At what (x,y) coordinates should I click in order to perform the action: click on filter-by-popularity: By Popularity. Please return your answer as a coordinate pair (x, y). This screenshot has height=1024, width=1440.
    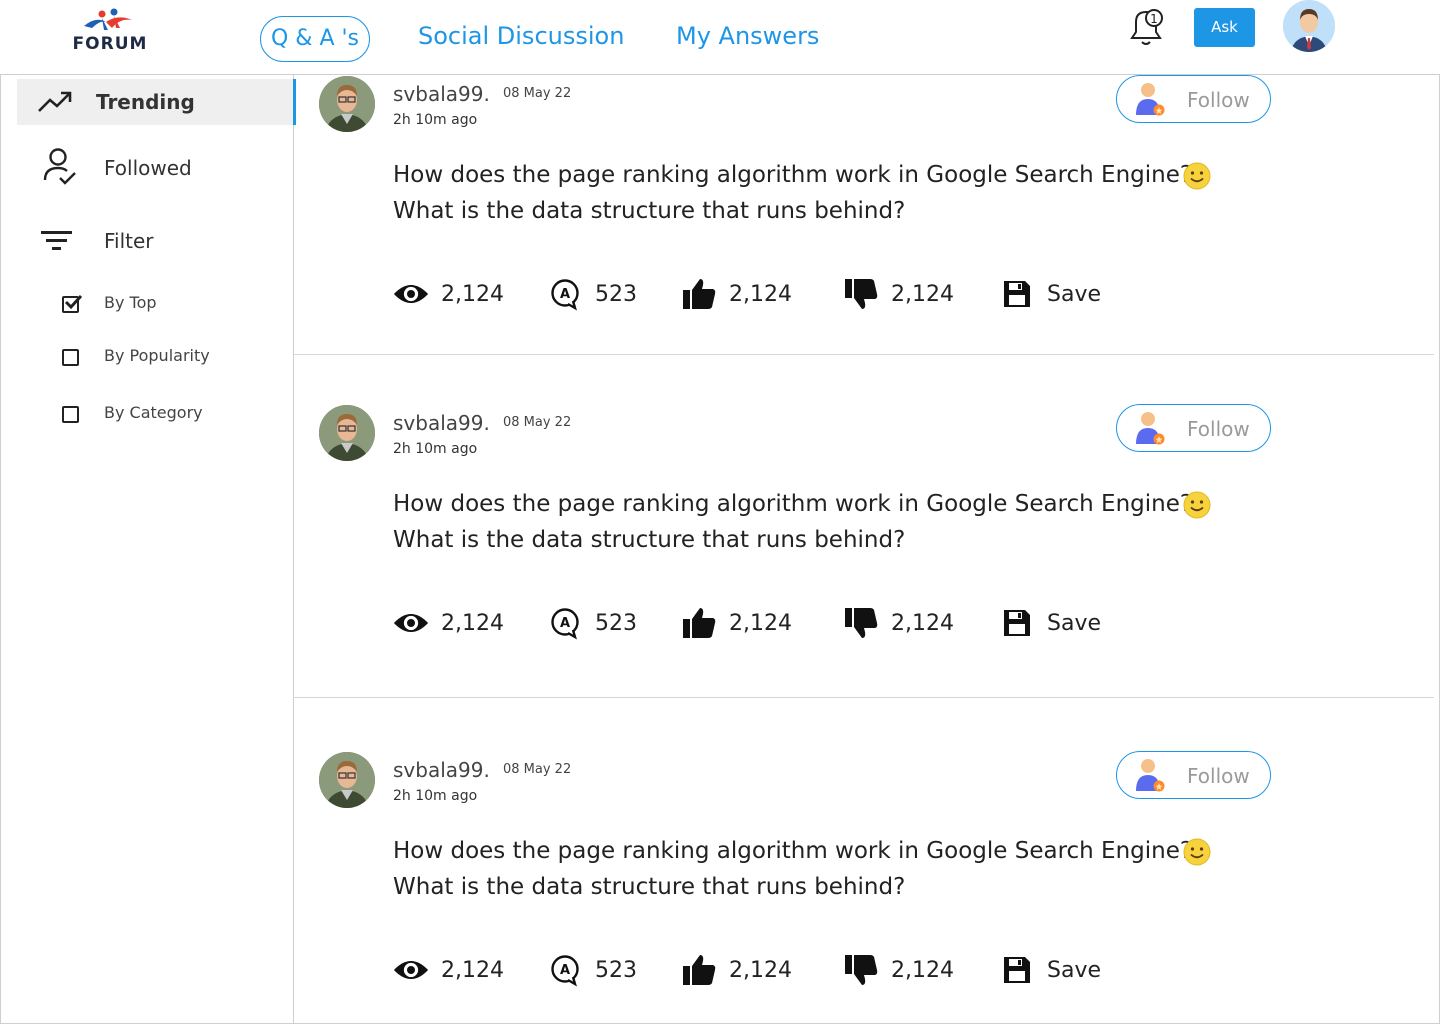
    Looking at the image, I should click on (136, 357).